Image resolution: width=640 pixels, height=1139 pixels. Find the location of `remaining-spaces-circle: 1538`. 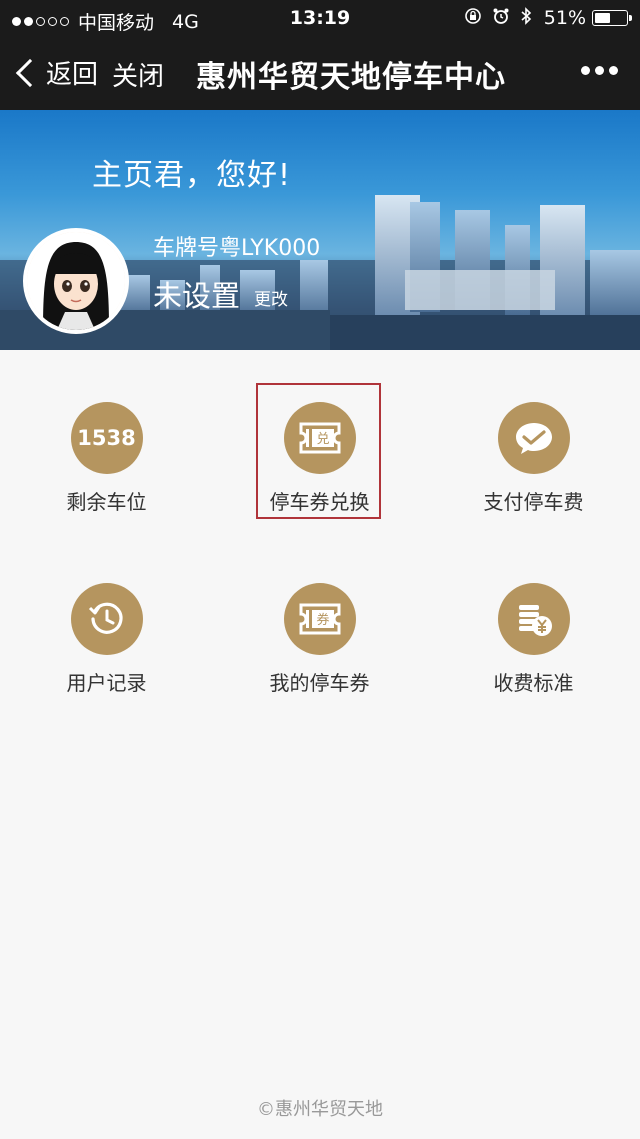

remaining-spaces-circle: 1538 is located at coordinates (106, 438).